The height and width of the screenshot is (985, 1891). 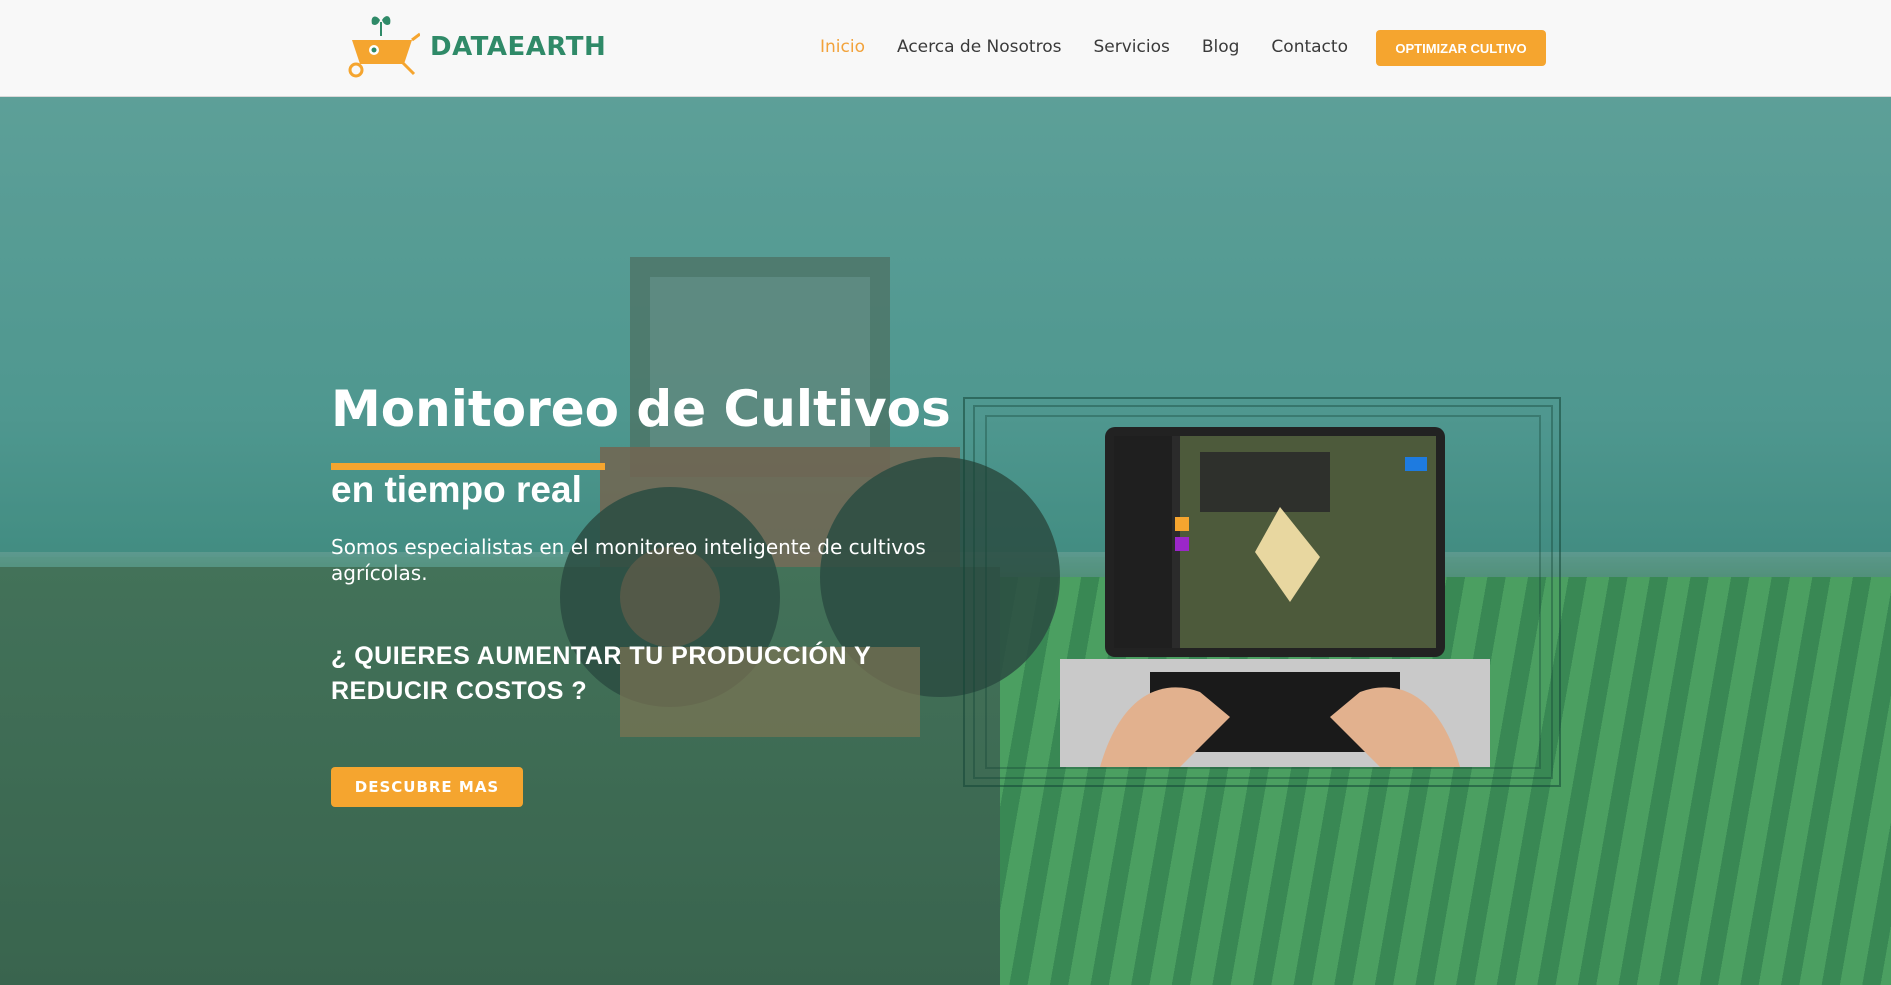 What do you see at coordinates (1309, 47) in the screenshot?
I see `nav-item-contacto: Contacto` at bounding box center [1309, 47].